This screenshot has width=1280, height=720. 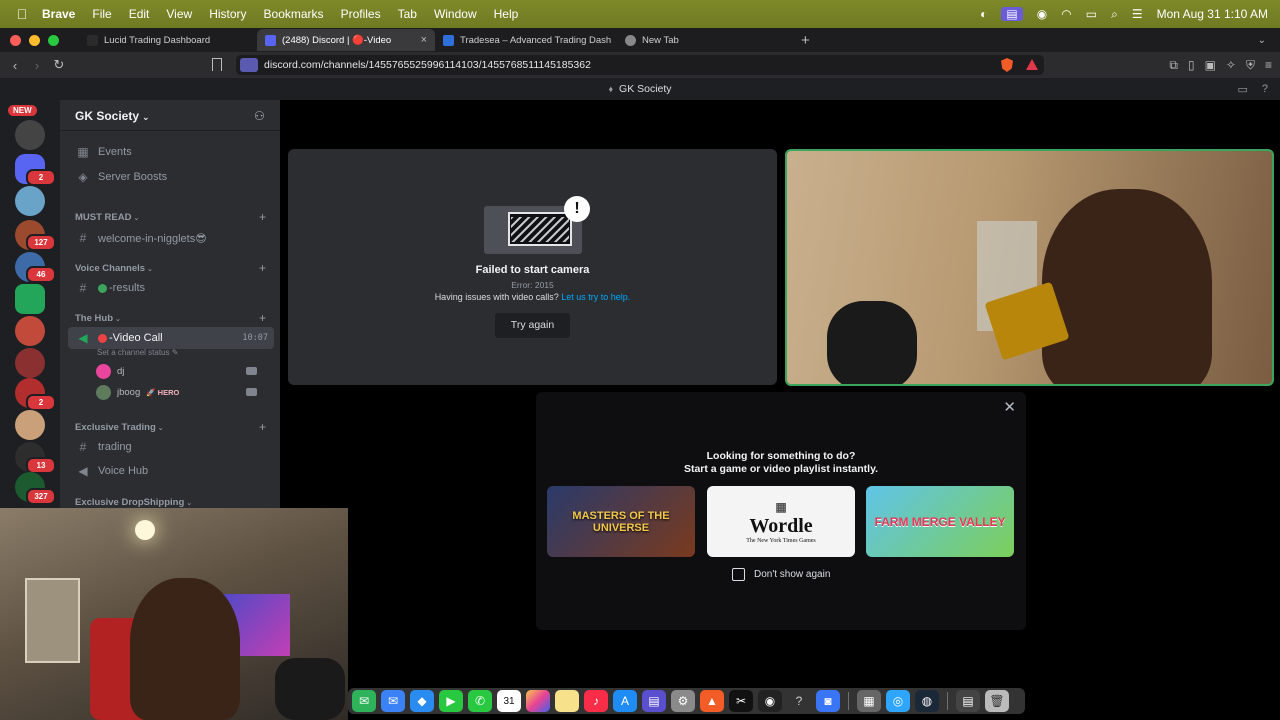 I want to click on voice-user-dj: dj, so click(x=176, y=371).